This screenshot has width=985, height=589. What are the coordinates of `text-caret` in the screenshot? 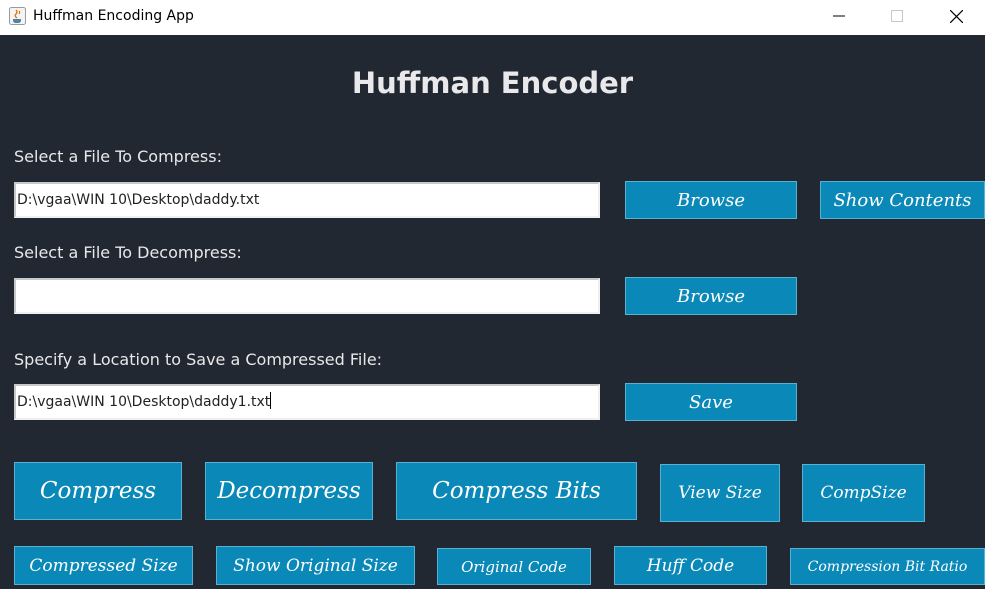 It's located at (271, 400).